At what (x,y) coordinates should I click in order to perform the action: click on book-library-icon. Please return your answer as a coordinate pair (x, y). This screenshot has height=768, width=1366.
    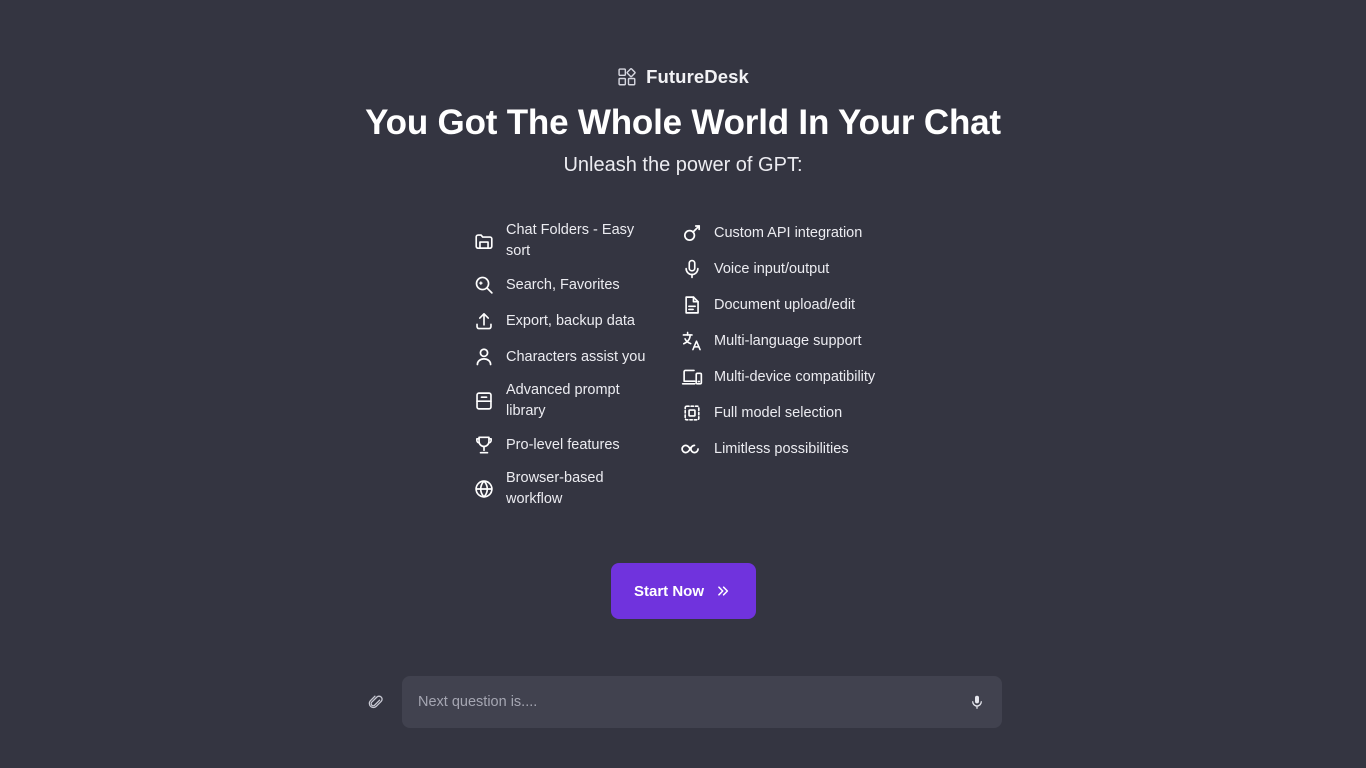
    Looking at the image, I should click on (484, 401).